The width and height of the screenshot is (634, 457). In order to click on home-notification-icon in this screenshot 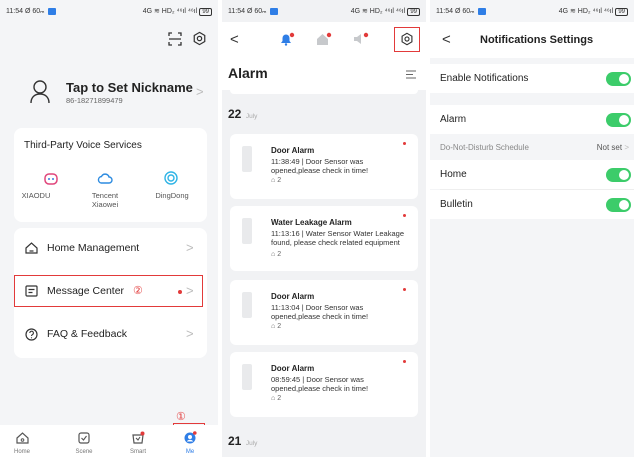, I will do `click(324, 39)`.